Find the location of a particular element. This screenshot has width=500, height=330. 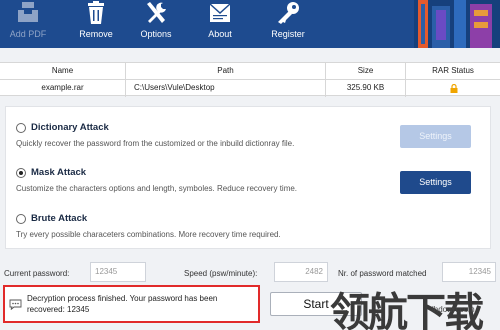

header-rar-status: RAR Status is located at coordinates (453, 71).